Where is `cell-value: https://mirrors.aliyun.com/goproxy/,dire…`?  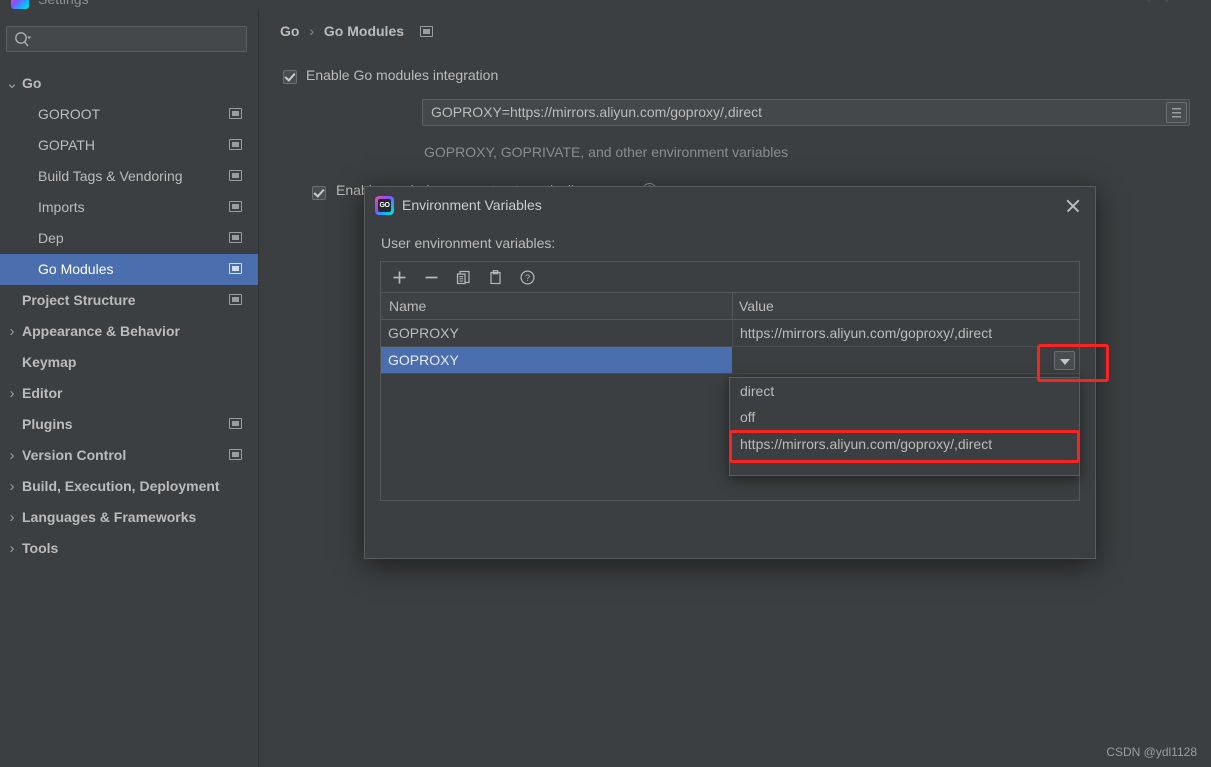
cell-value: https://mirrors.aliyun.com/goproxy/,dire… is located at coordinates (906, 333).